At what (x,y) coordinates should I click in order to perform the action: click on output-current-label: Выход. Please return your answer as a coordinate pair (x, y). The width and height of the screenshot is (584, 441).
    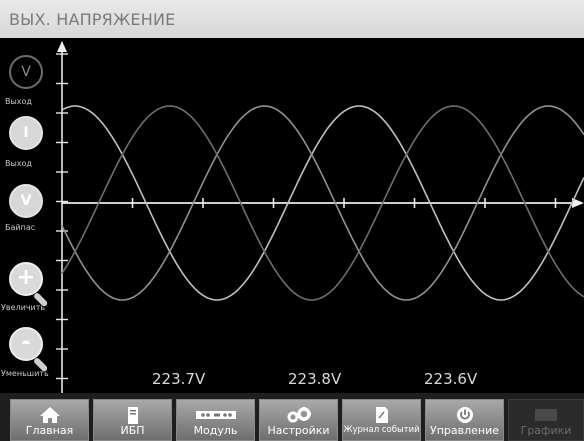
    Looking at the image, I should click on (18, 163).